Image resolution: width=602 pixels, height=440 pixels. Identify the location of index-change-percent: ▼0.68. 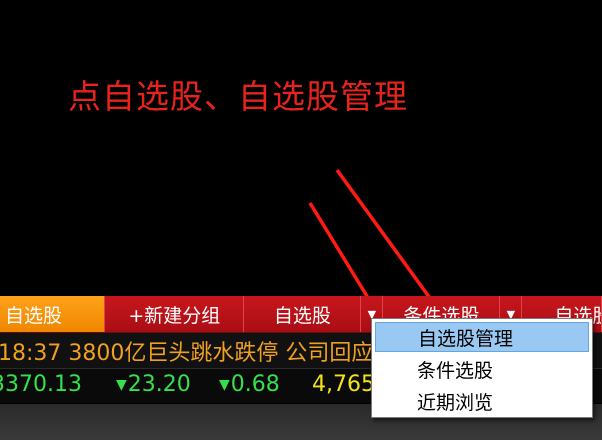
(249, 384).